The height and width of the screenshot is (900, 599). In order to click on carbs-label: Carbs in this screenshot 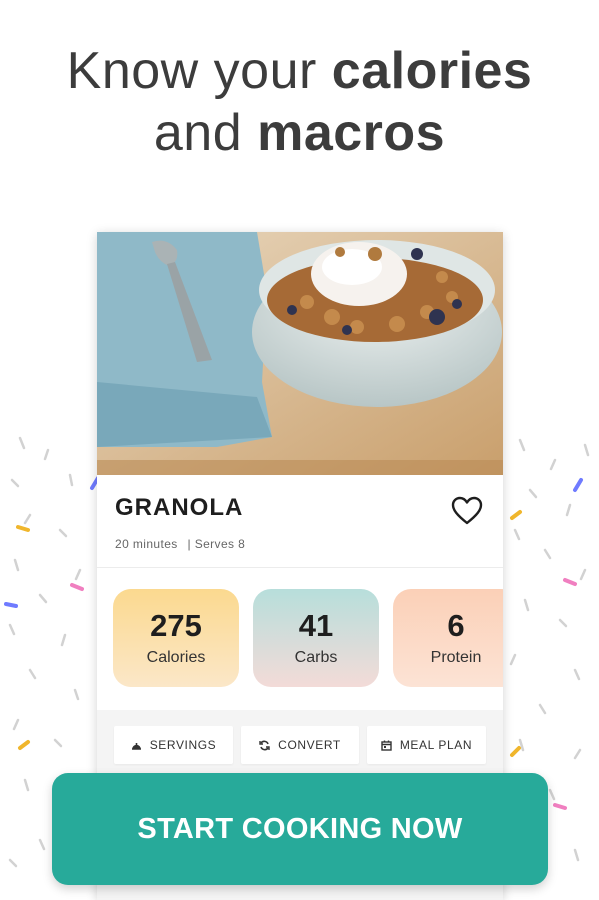, I will do `click(316, 657)`.